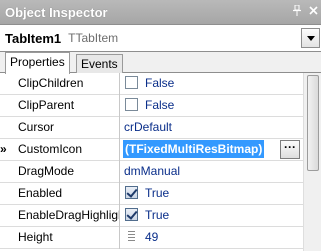 Image resolution: width=321 pixels, height=251 pixels. I want to click on property-value: crDefault, so click(213, 128).